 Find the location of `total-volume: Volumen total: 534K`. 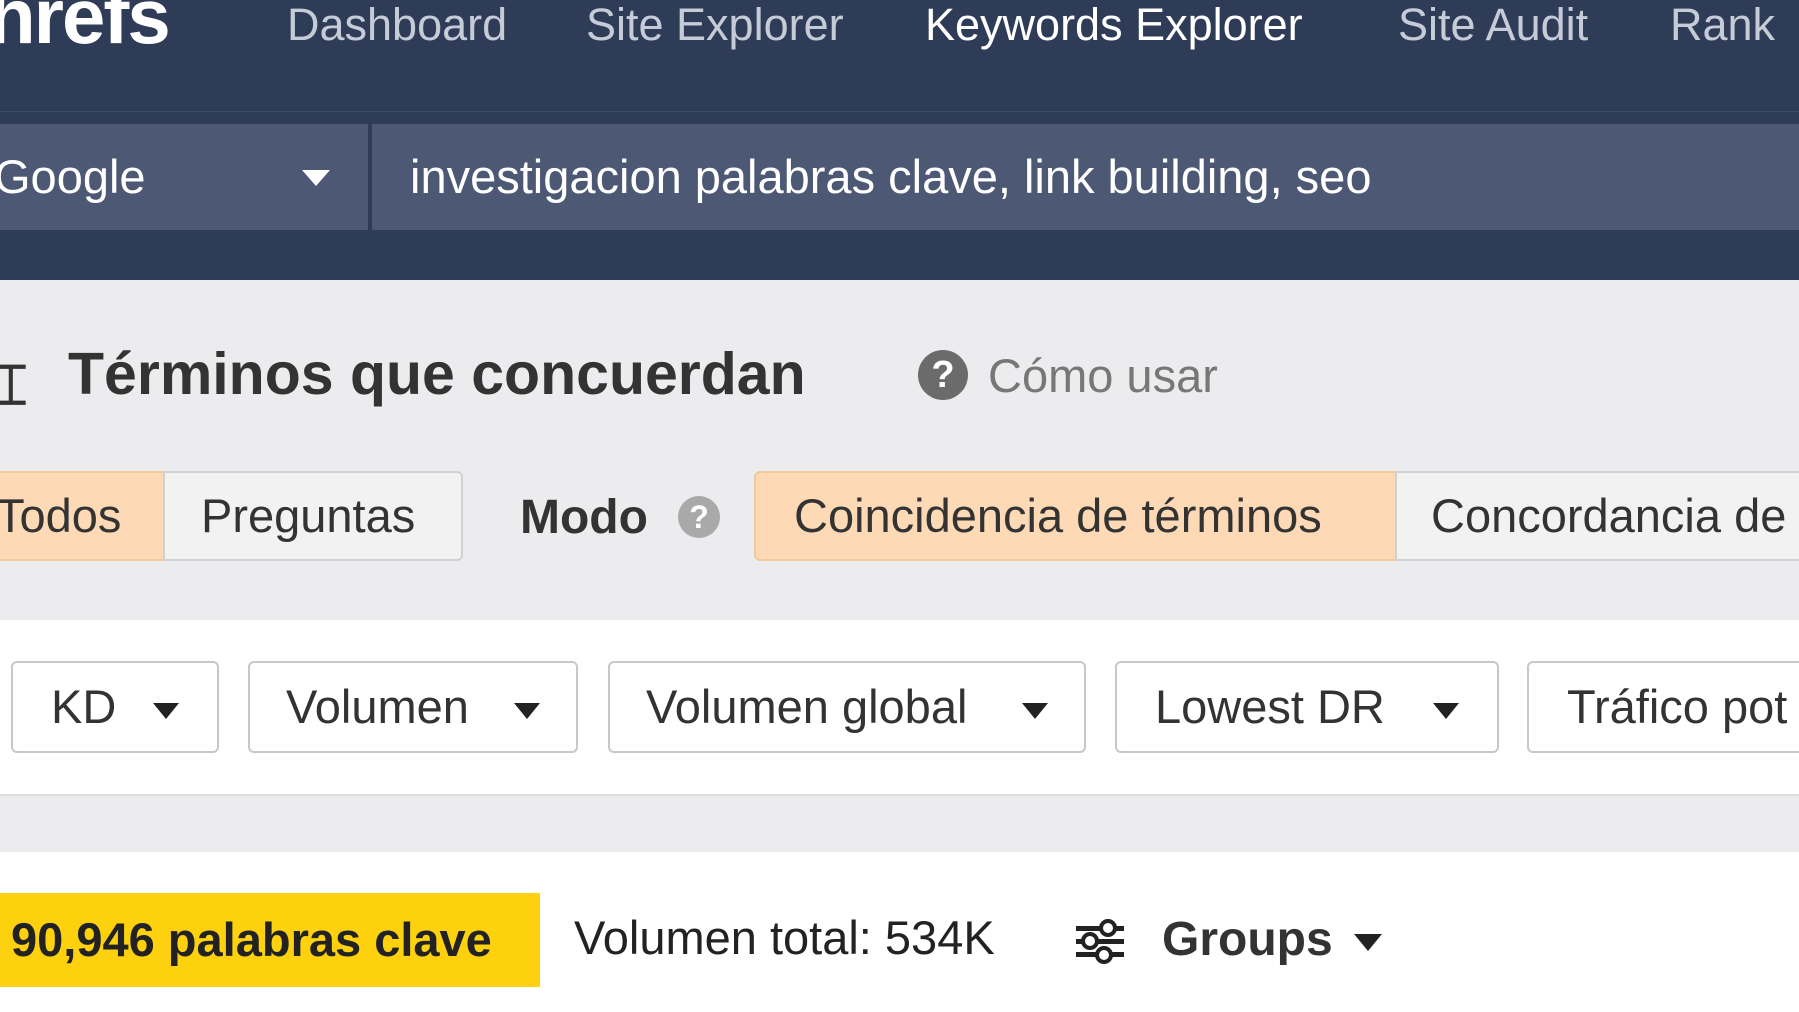

total-volume: Volumen total: 534K is located at coordinates (784, 937).